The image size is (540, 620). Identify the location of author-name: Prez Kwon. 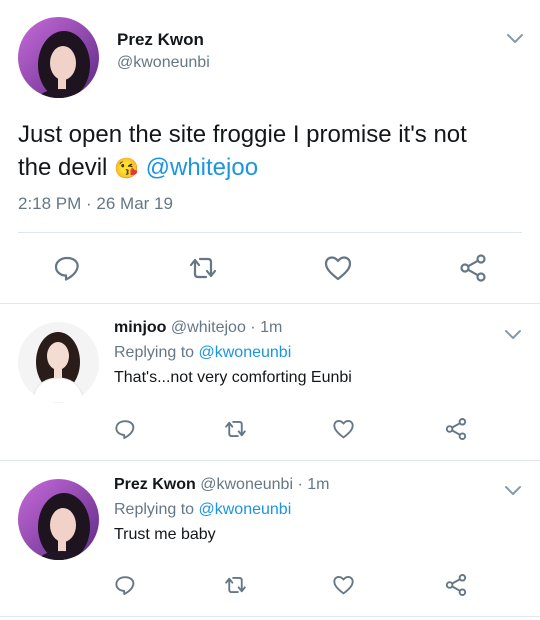
(160, 40).